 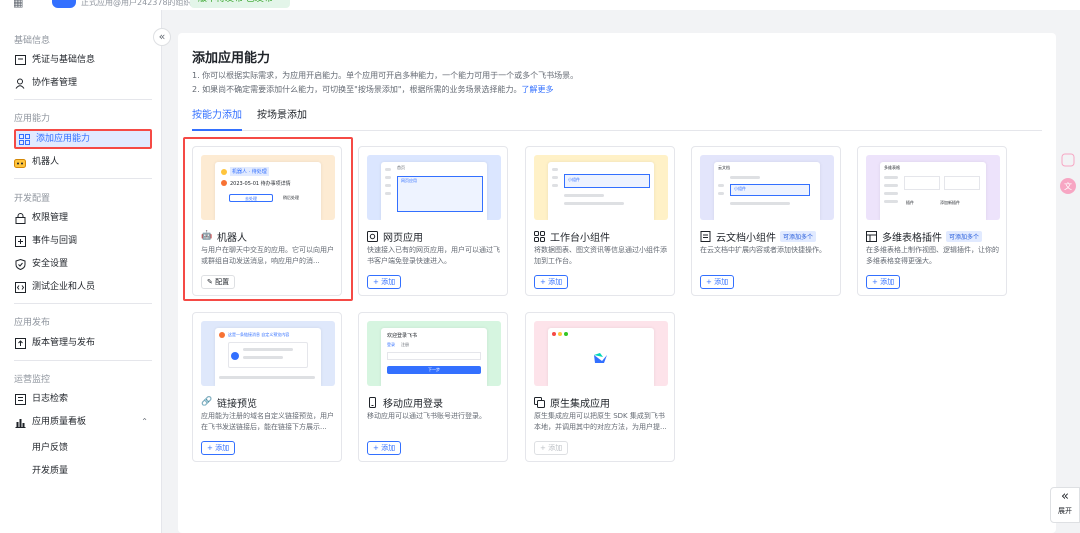 I want to click on shield-icon, so click(x=20, y=264).